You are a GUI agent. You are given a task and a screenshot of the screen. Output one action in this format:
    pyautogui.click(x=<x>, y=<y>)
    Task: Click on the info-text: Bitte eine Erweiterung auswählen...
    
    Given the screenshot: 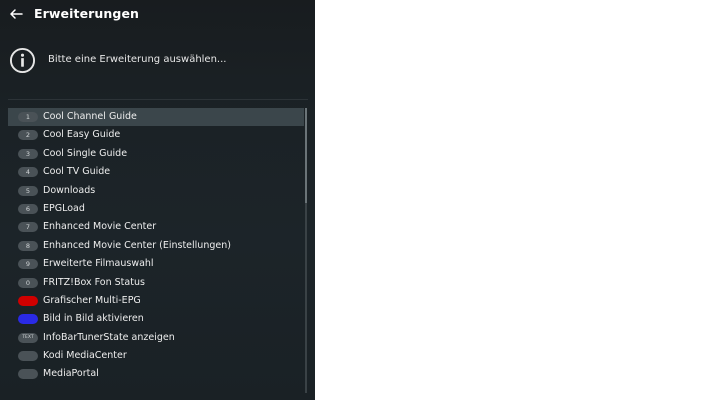 What is the action you would take?
    pyautogui.click(x=137, y=59)
    